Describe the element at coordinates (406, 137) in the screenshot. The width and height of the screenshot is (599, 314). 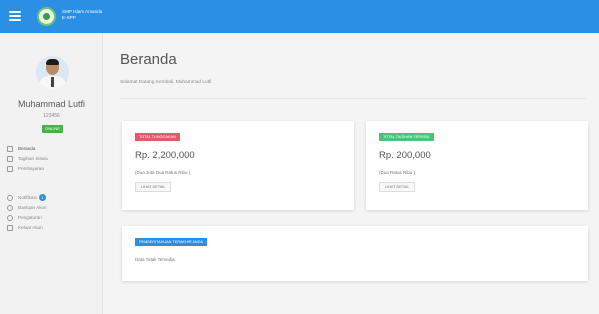
I see `card-label: TOTAL TAGIHAN TERSISA` at that location.